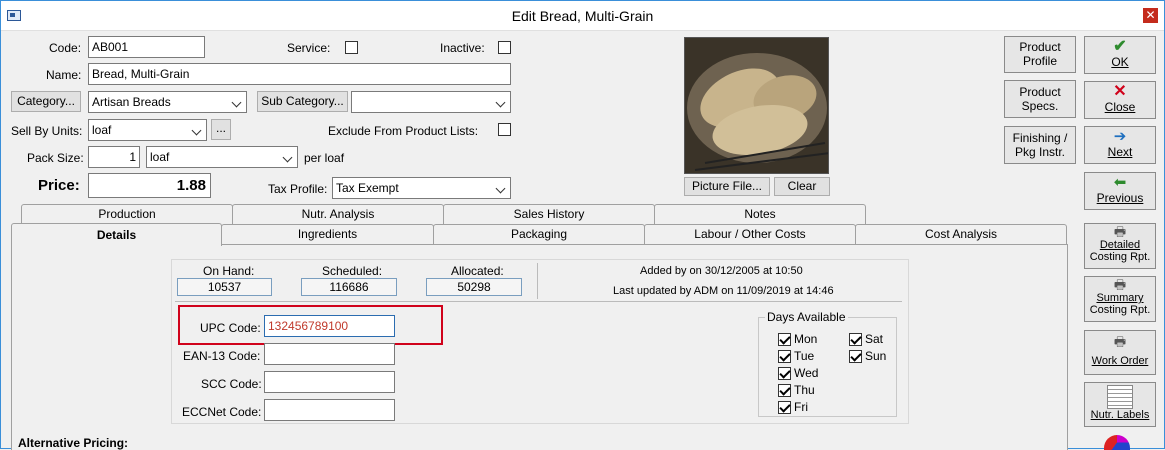 This screenshot has height=450, width=1165. I want to click on sellby-select: loaf, so click(147, 130).